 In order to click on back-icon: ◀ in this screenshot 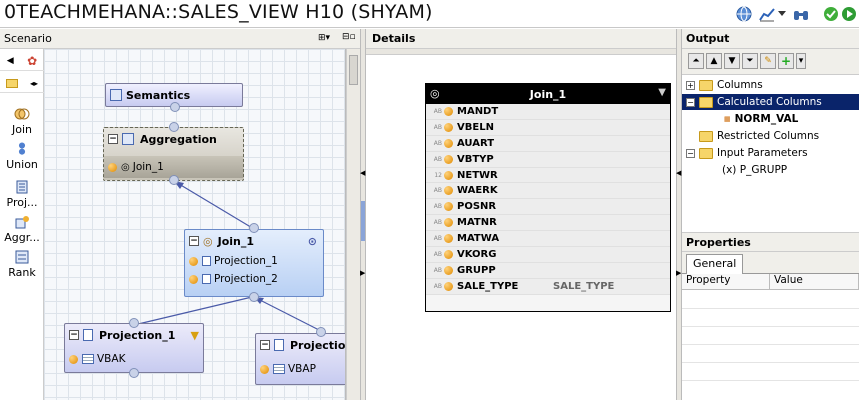, I will do `click(10, 61)`.